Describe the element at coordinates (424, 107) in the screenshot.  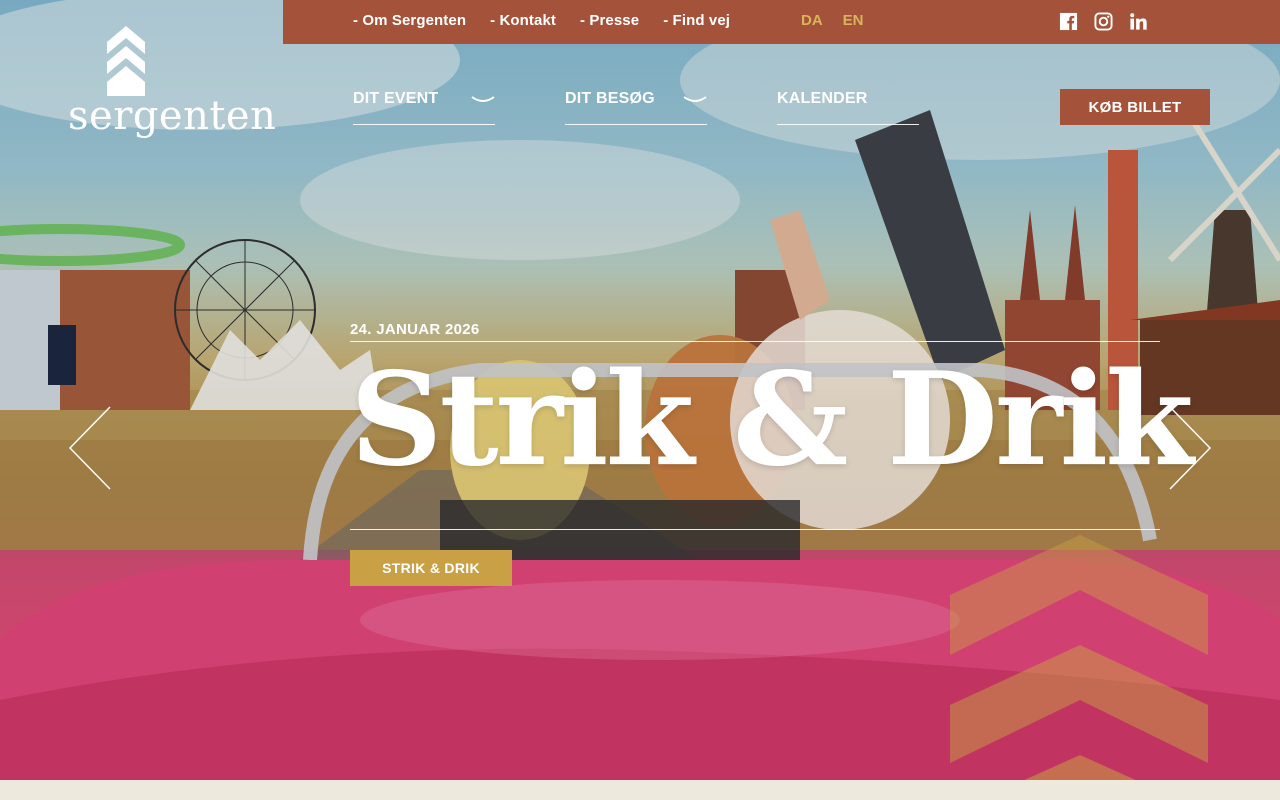
I see `nav-item-dit-event: DIT EVENT` at that location.